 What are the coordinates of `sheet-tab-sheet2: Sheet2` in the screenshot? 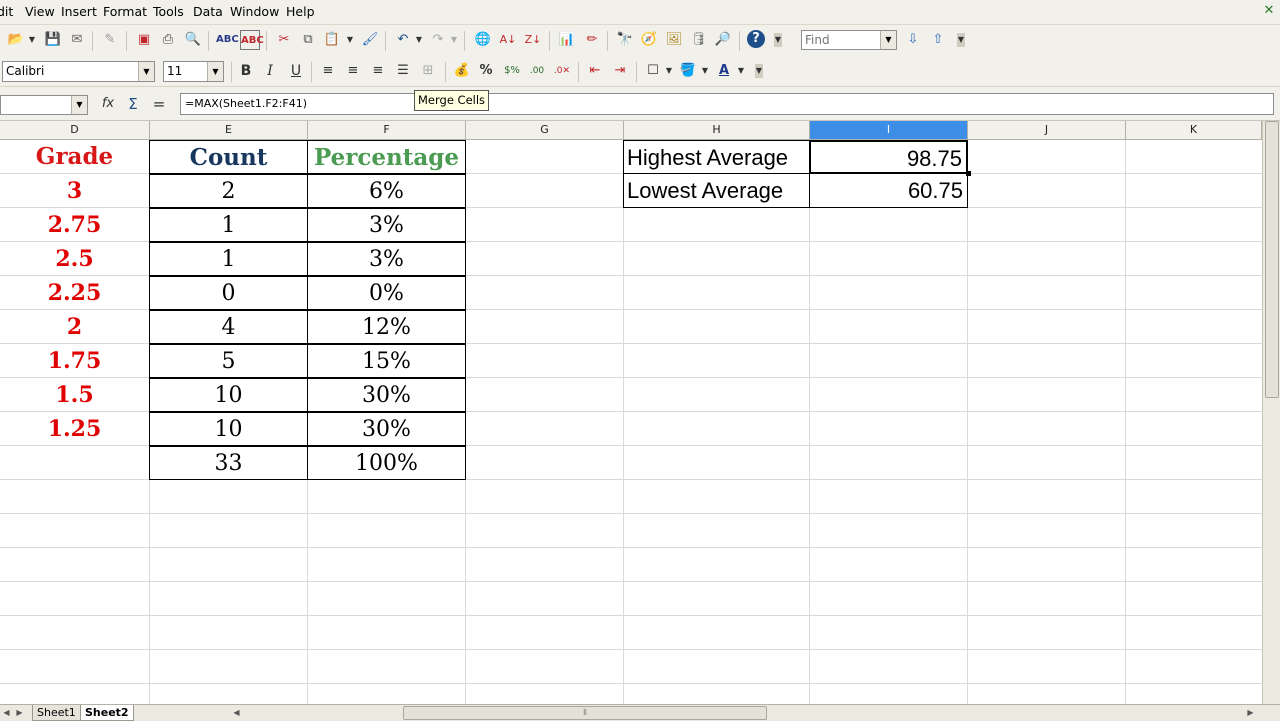 It's located at (107, 713).